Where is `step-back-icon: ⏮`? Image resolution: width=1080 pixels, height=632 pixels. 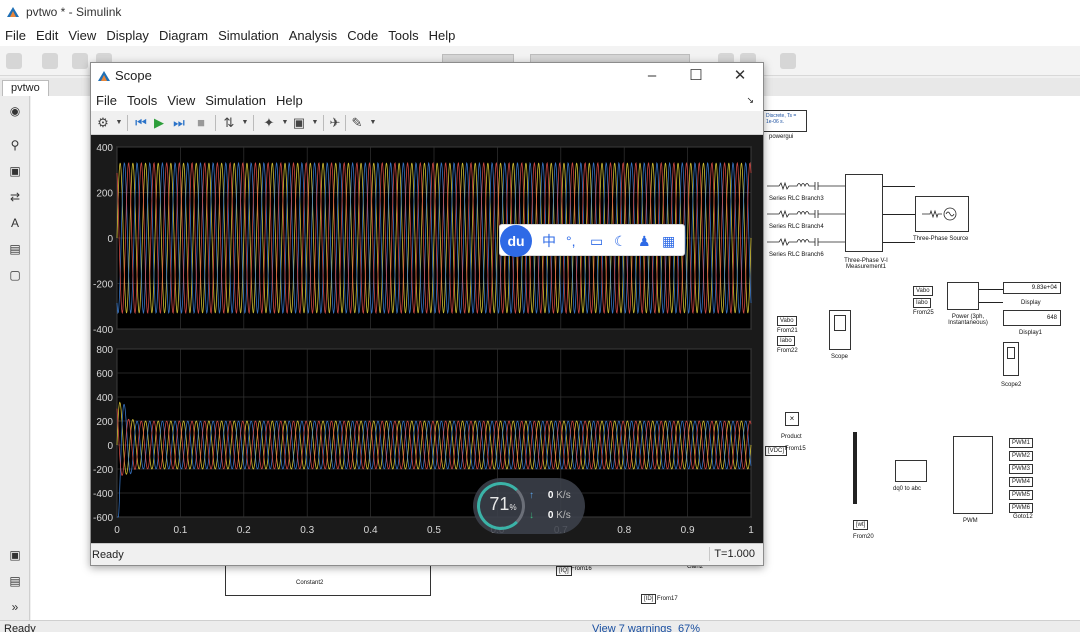
step-back-icon: ⏮ is located at coordinates (141, 123).